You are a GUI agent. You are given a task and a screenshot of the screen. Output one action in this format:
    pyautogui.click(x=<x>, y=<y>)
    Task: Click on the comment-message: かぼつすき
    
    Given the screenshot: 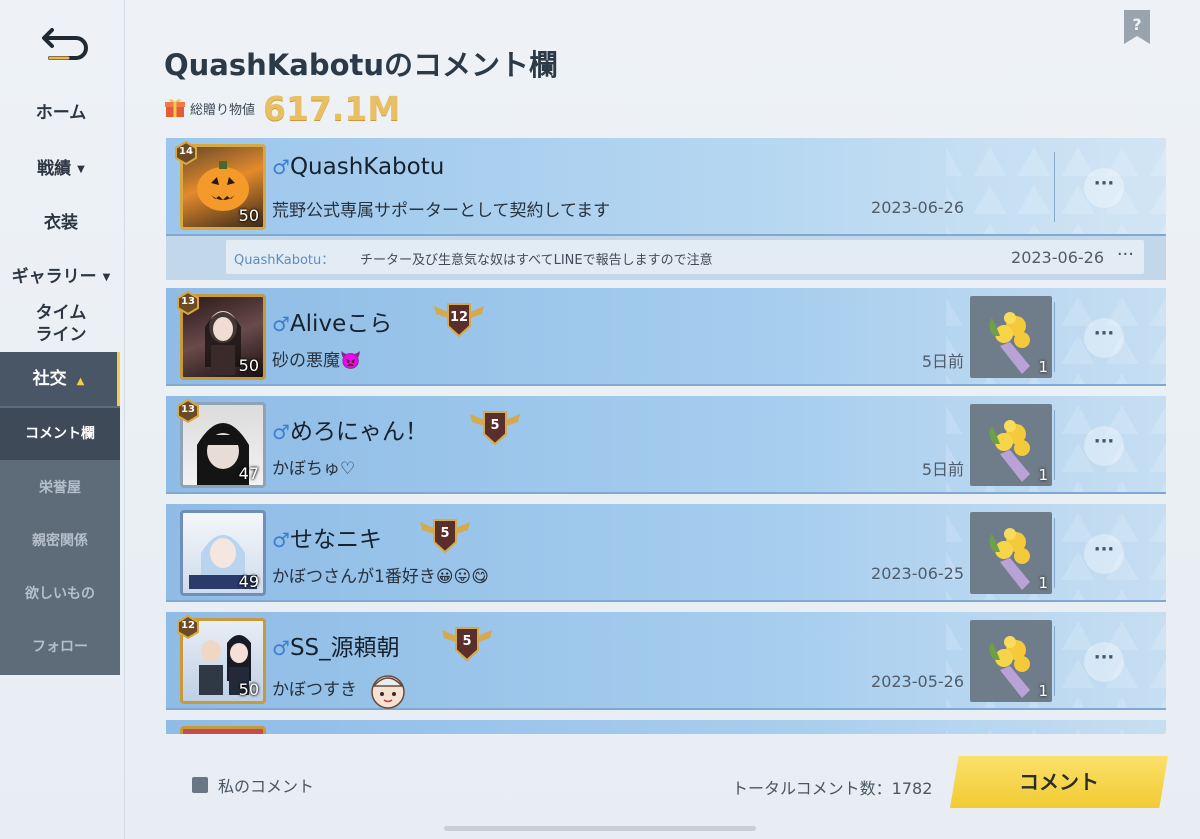 What is the action you would take?
    pyautogui.click(x=343, y=690)
    